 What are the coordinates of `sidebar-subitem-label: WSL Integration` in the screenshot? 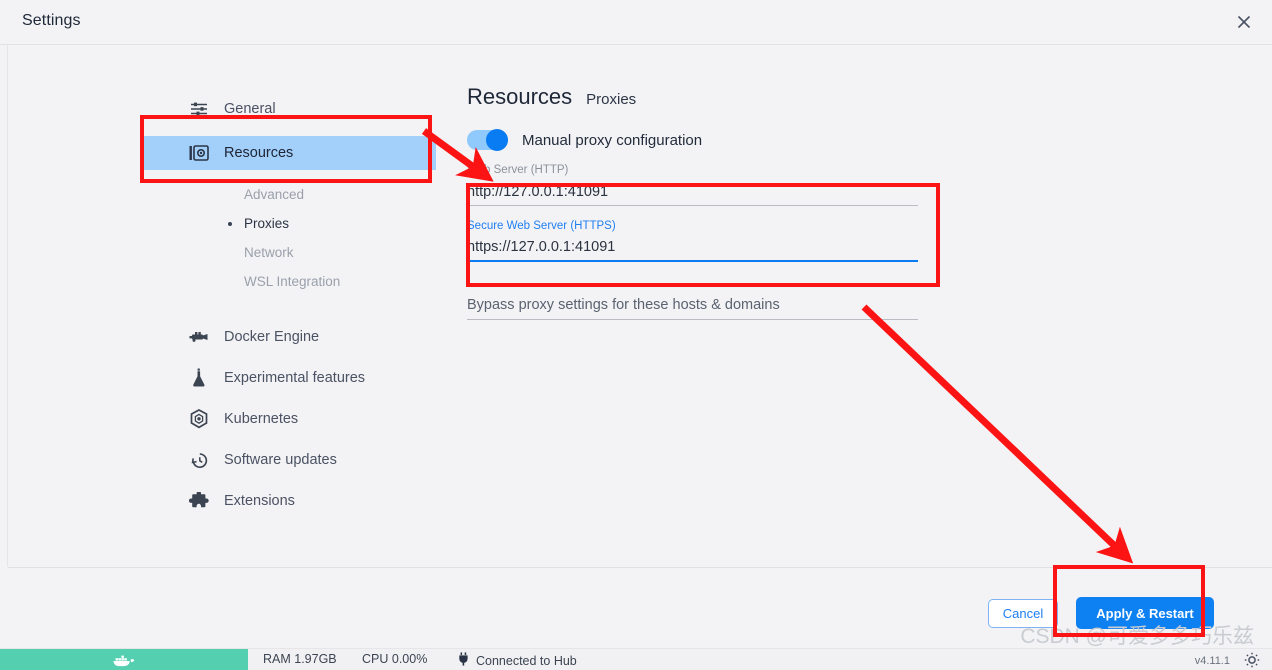 It's located at (292, 281).